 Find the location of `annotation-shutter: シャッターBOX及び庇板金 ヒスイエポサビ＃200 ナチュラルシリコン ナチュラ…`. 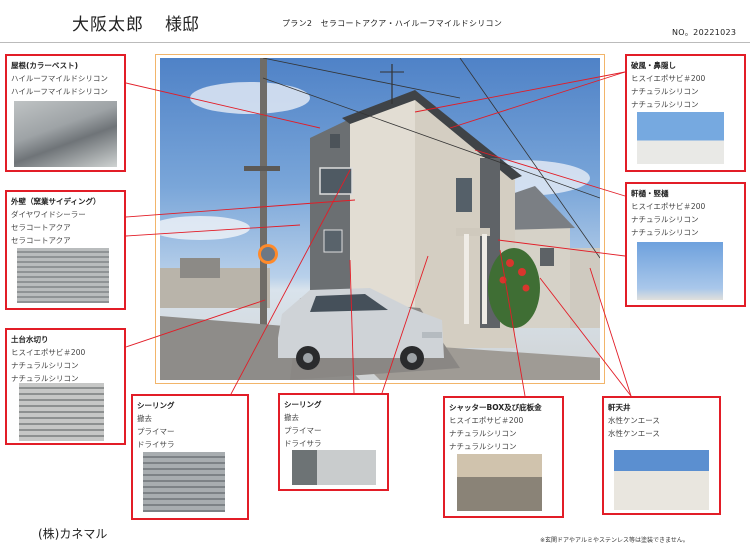

annotation-shutter: シャッターBOX及び庇板金 ヒスイエポサビ＃200 ナチュラルシリコン ナチュラ… is located at coordinates (503, 457).